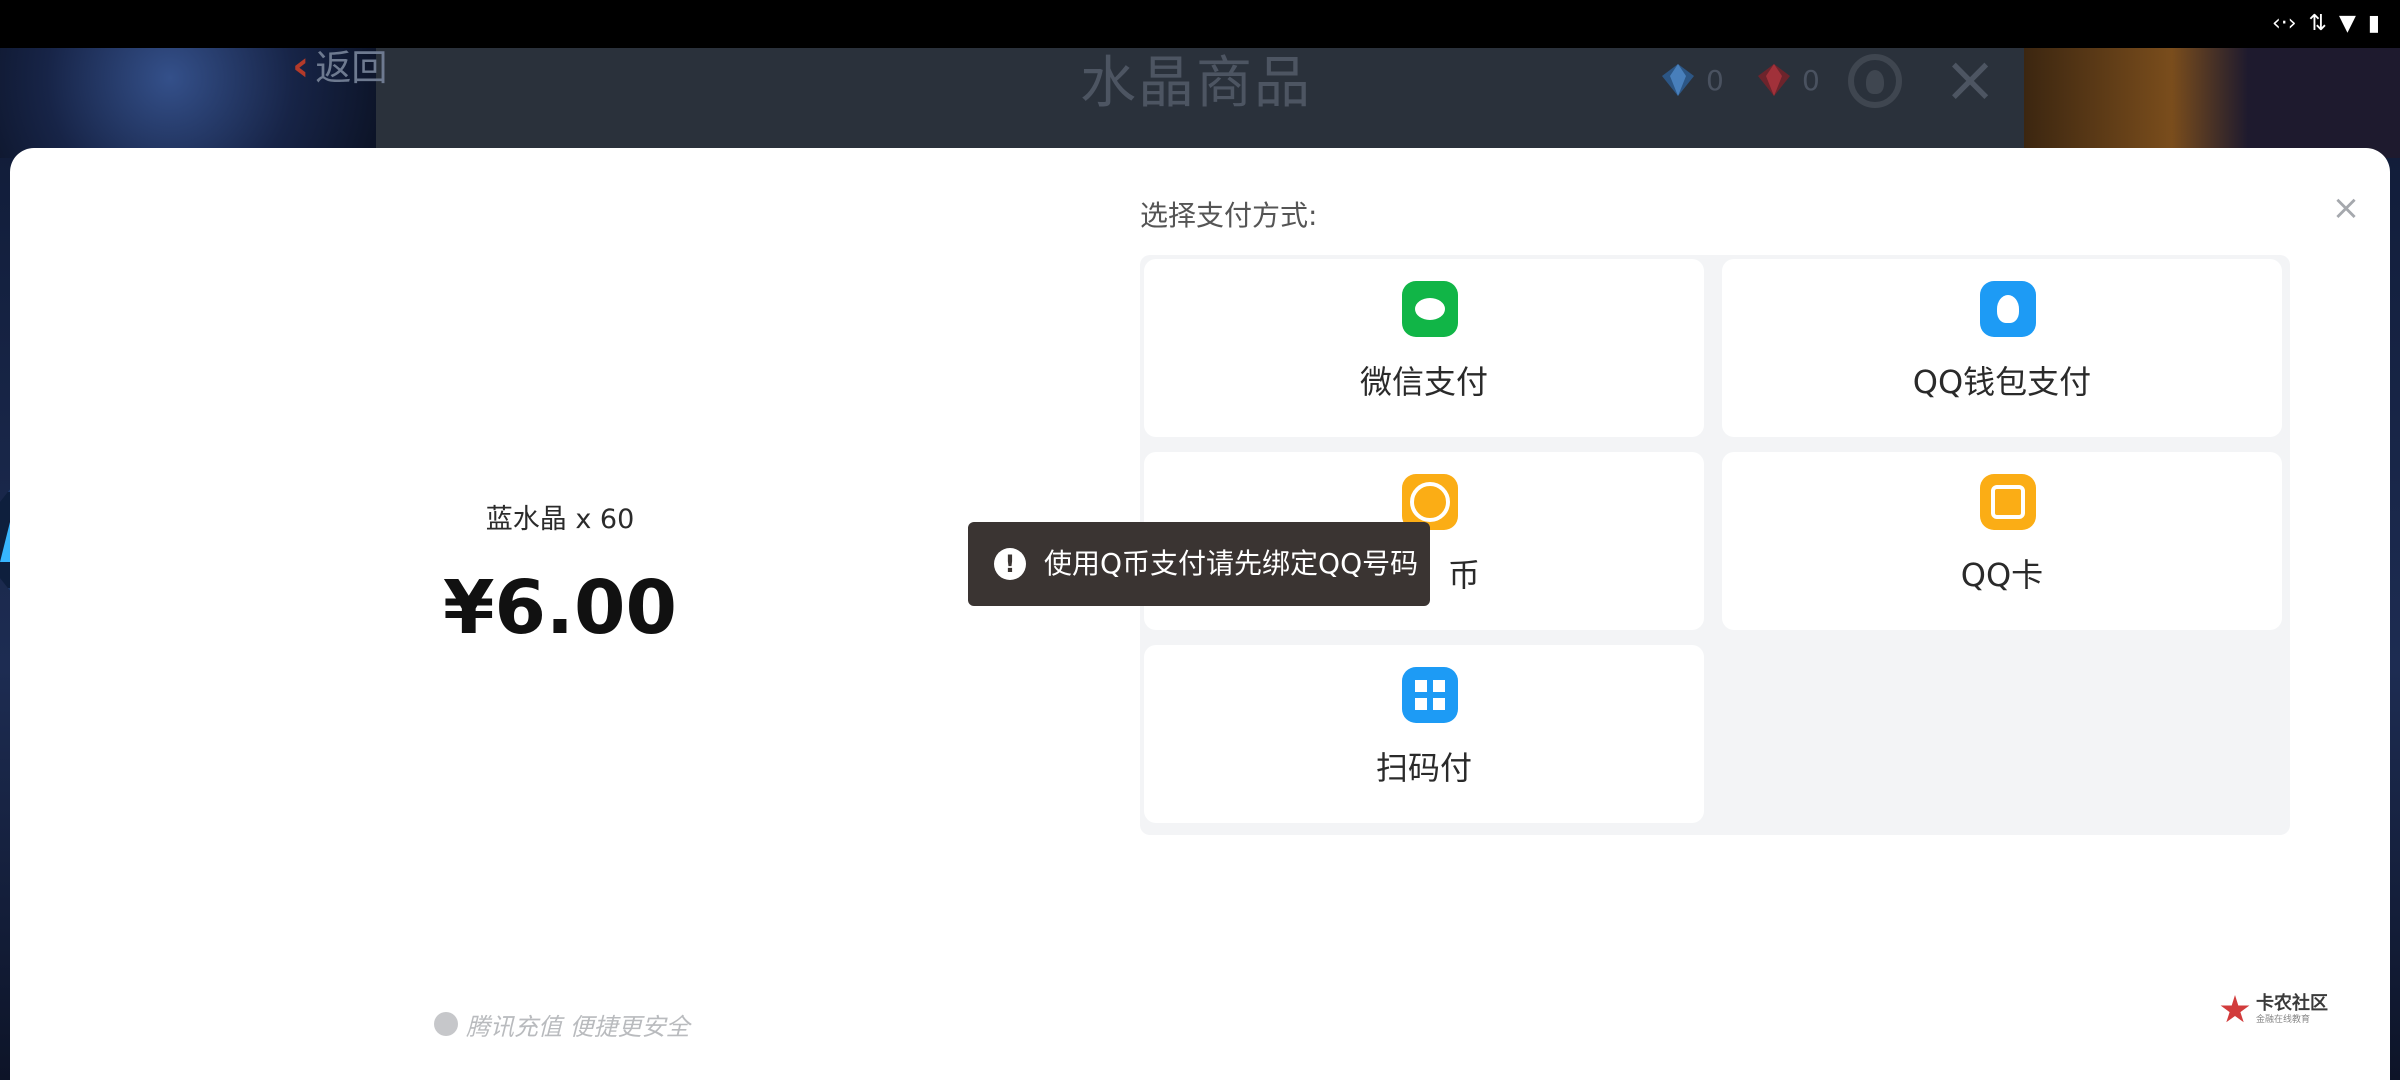 Image resolution: width=2400 pixels, height=1080 pixels. Describe the element at coordinates (446, 1024) in the screenshot. I see `tencent-recharge-icon` at that location.